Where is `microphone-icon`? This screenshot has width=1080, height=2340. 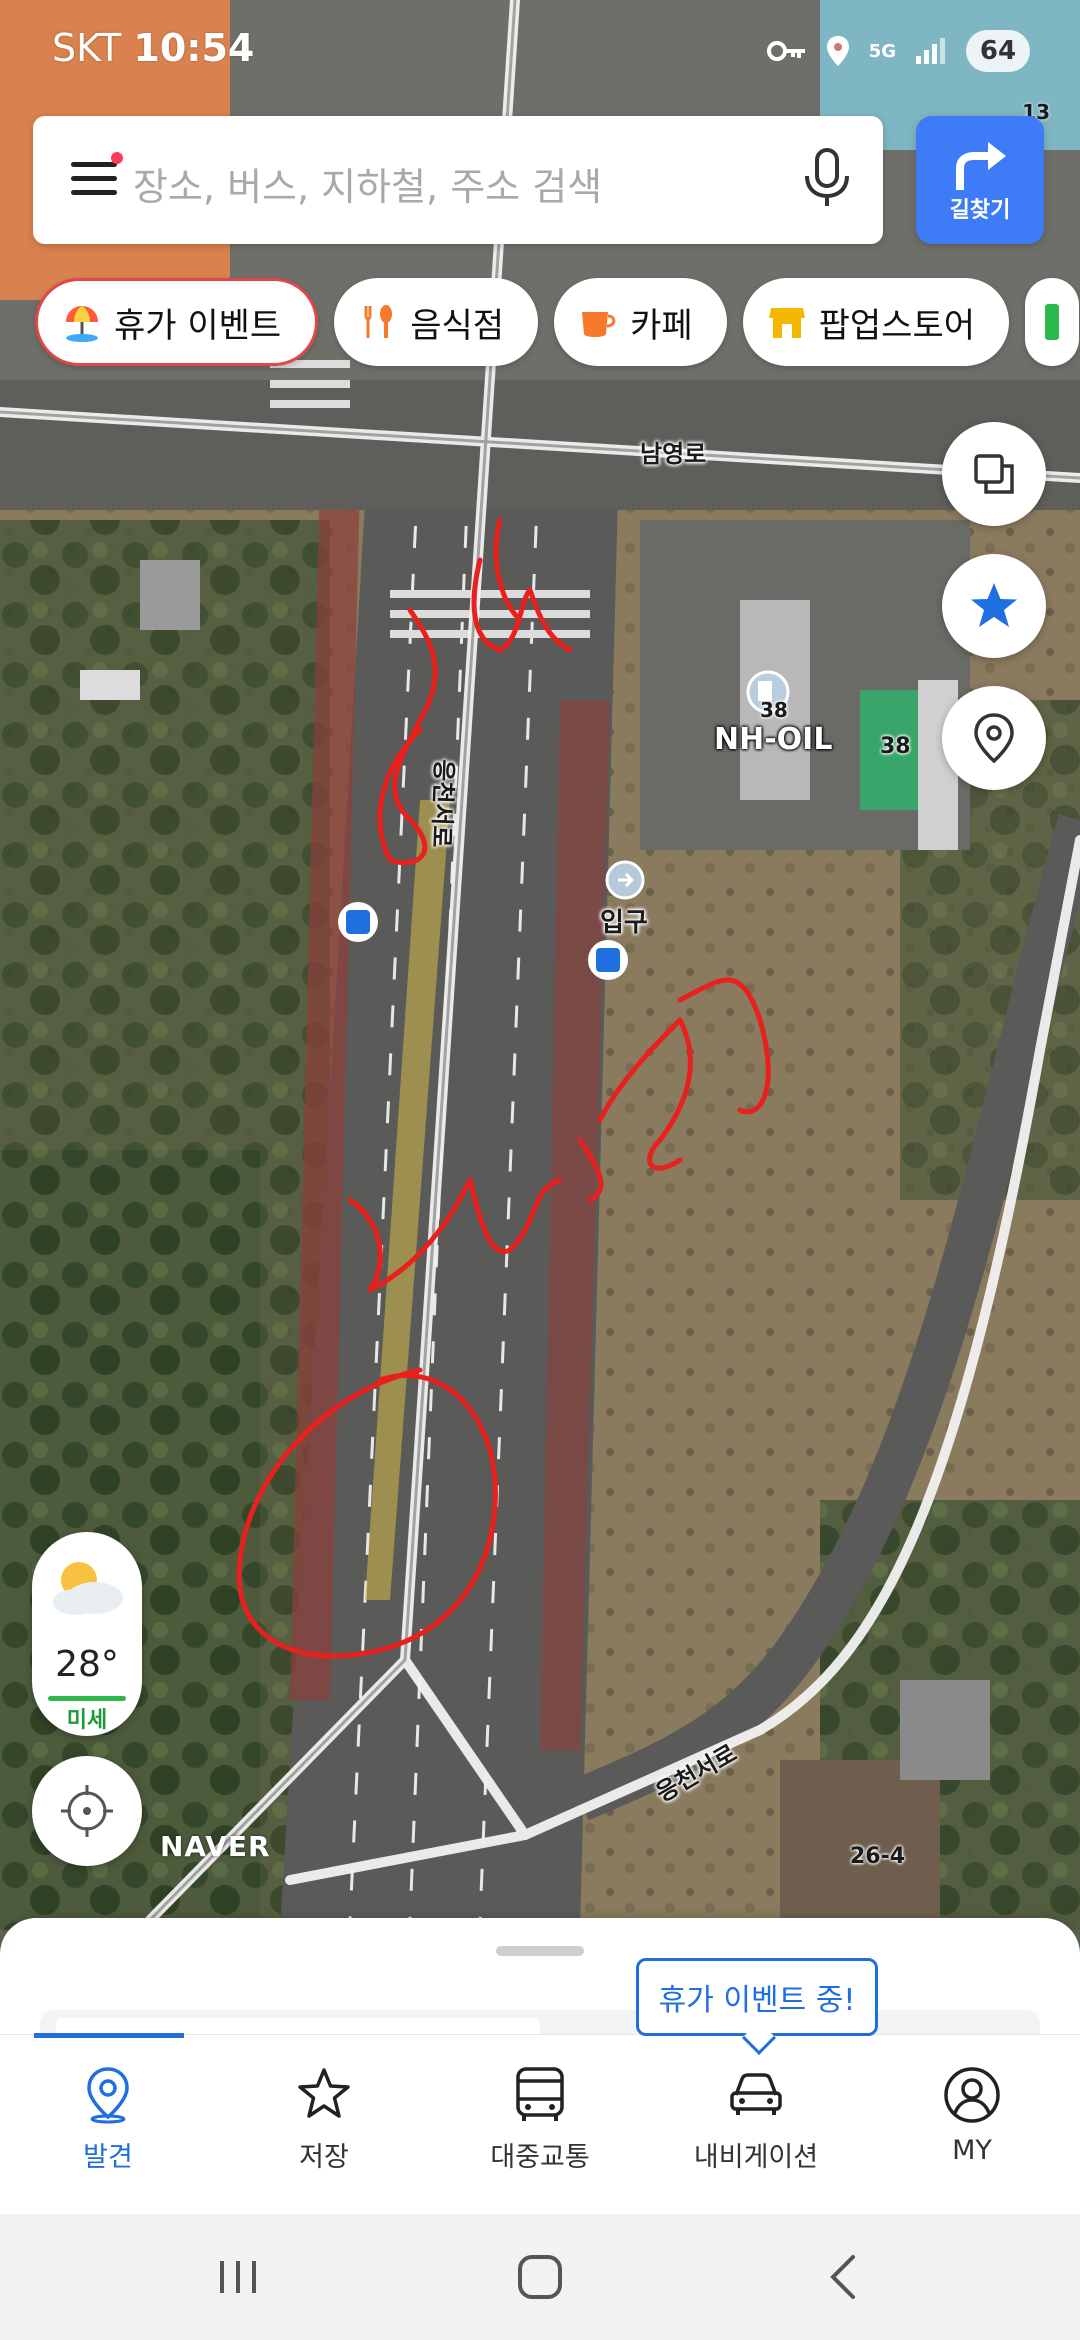
microphone-icon is located at coordinates (827, 178).